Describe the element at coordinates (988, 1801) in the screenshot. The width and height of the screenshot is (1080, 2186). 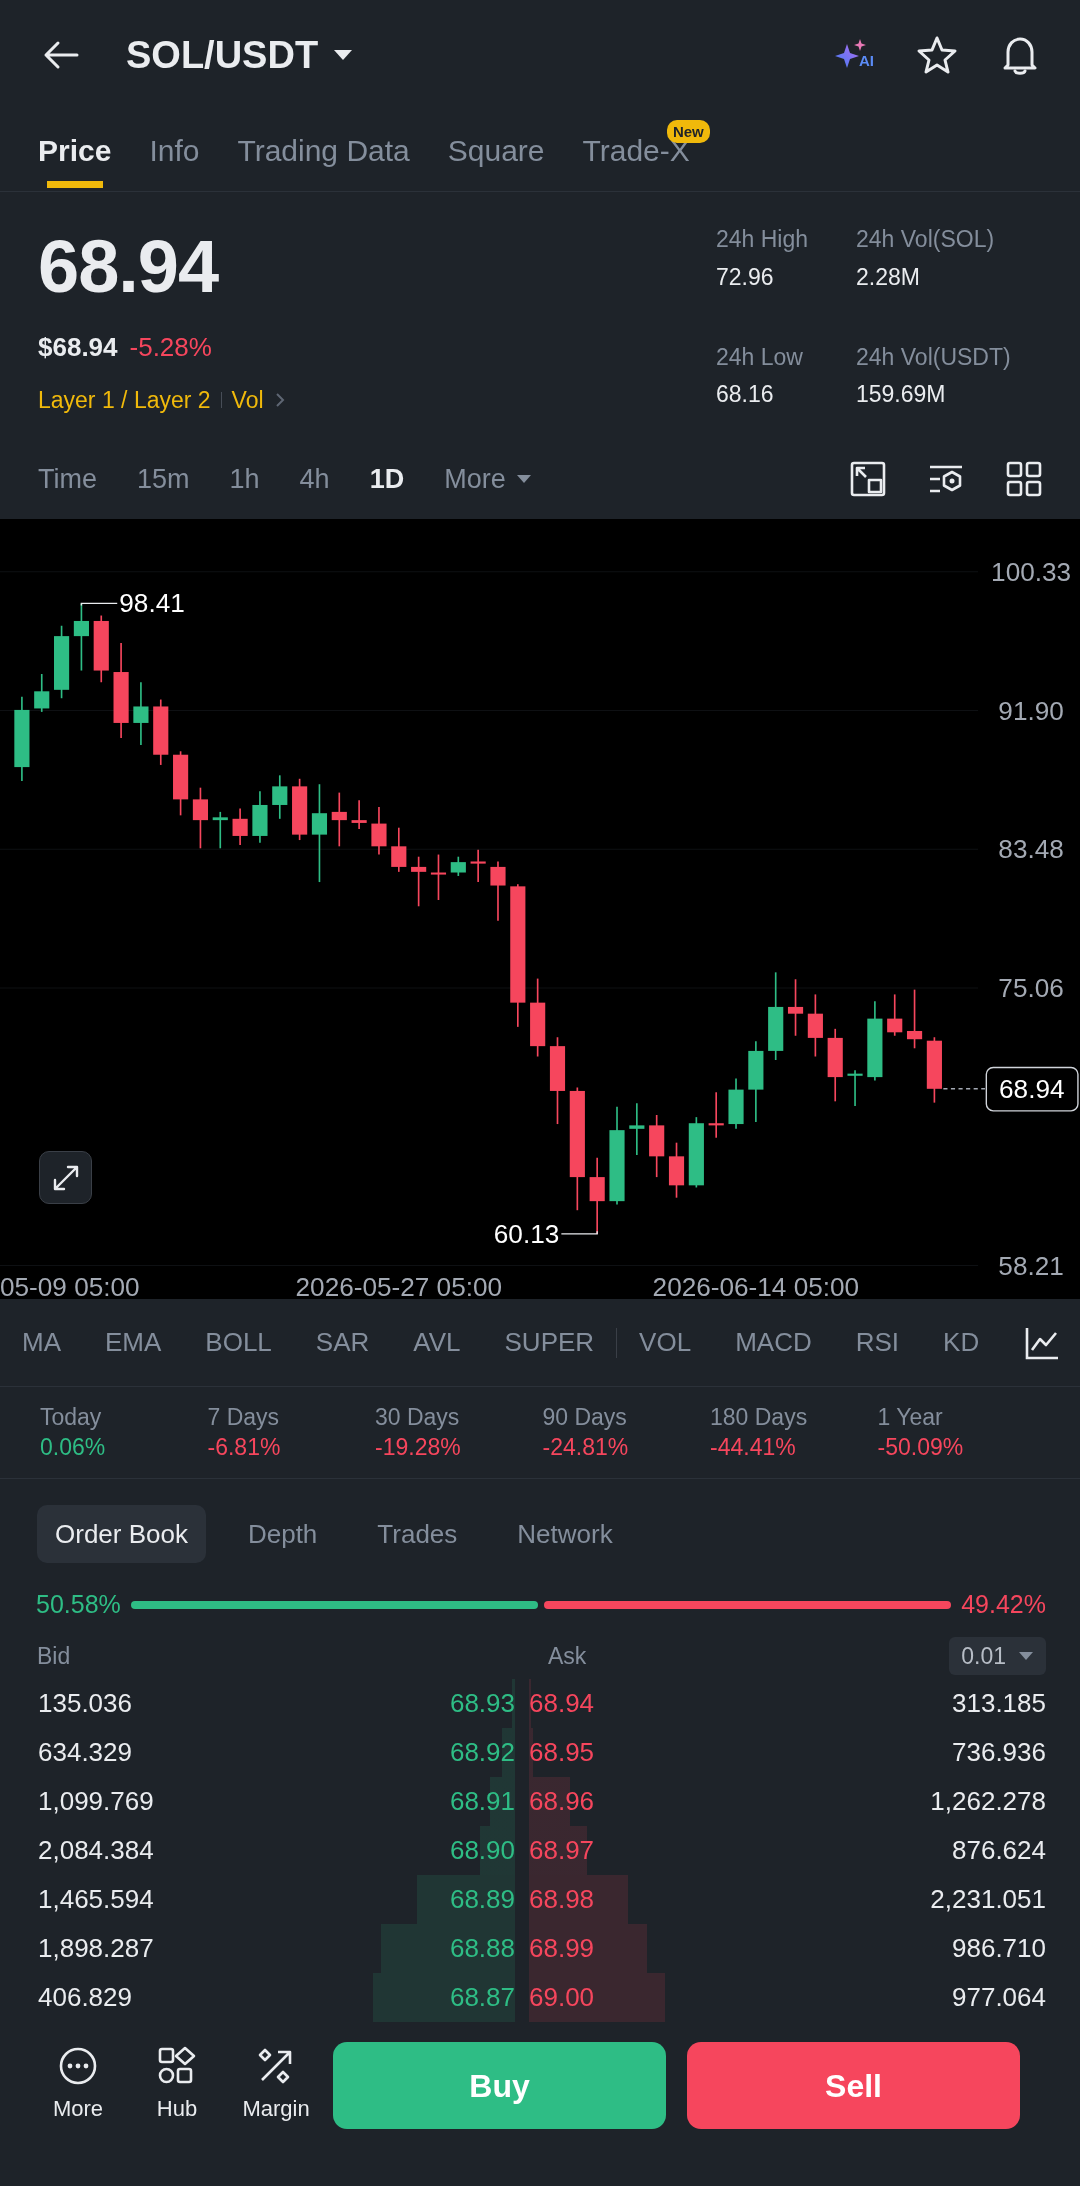
I see `ask-quantity: 1,262.278` at that location.